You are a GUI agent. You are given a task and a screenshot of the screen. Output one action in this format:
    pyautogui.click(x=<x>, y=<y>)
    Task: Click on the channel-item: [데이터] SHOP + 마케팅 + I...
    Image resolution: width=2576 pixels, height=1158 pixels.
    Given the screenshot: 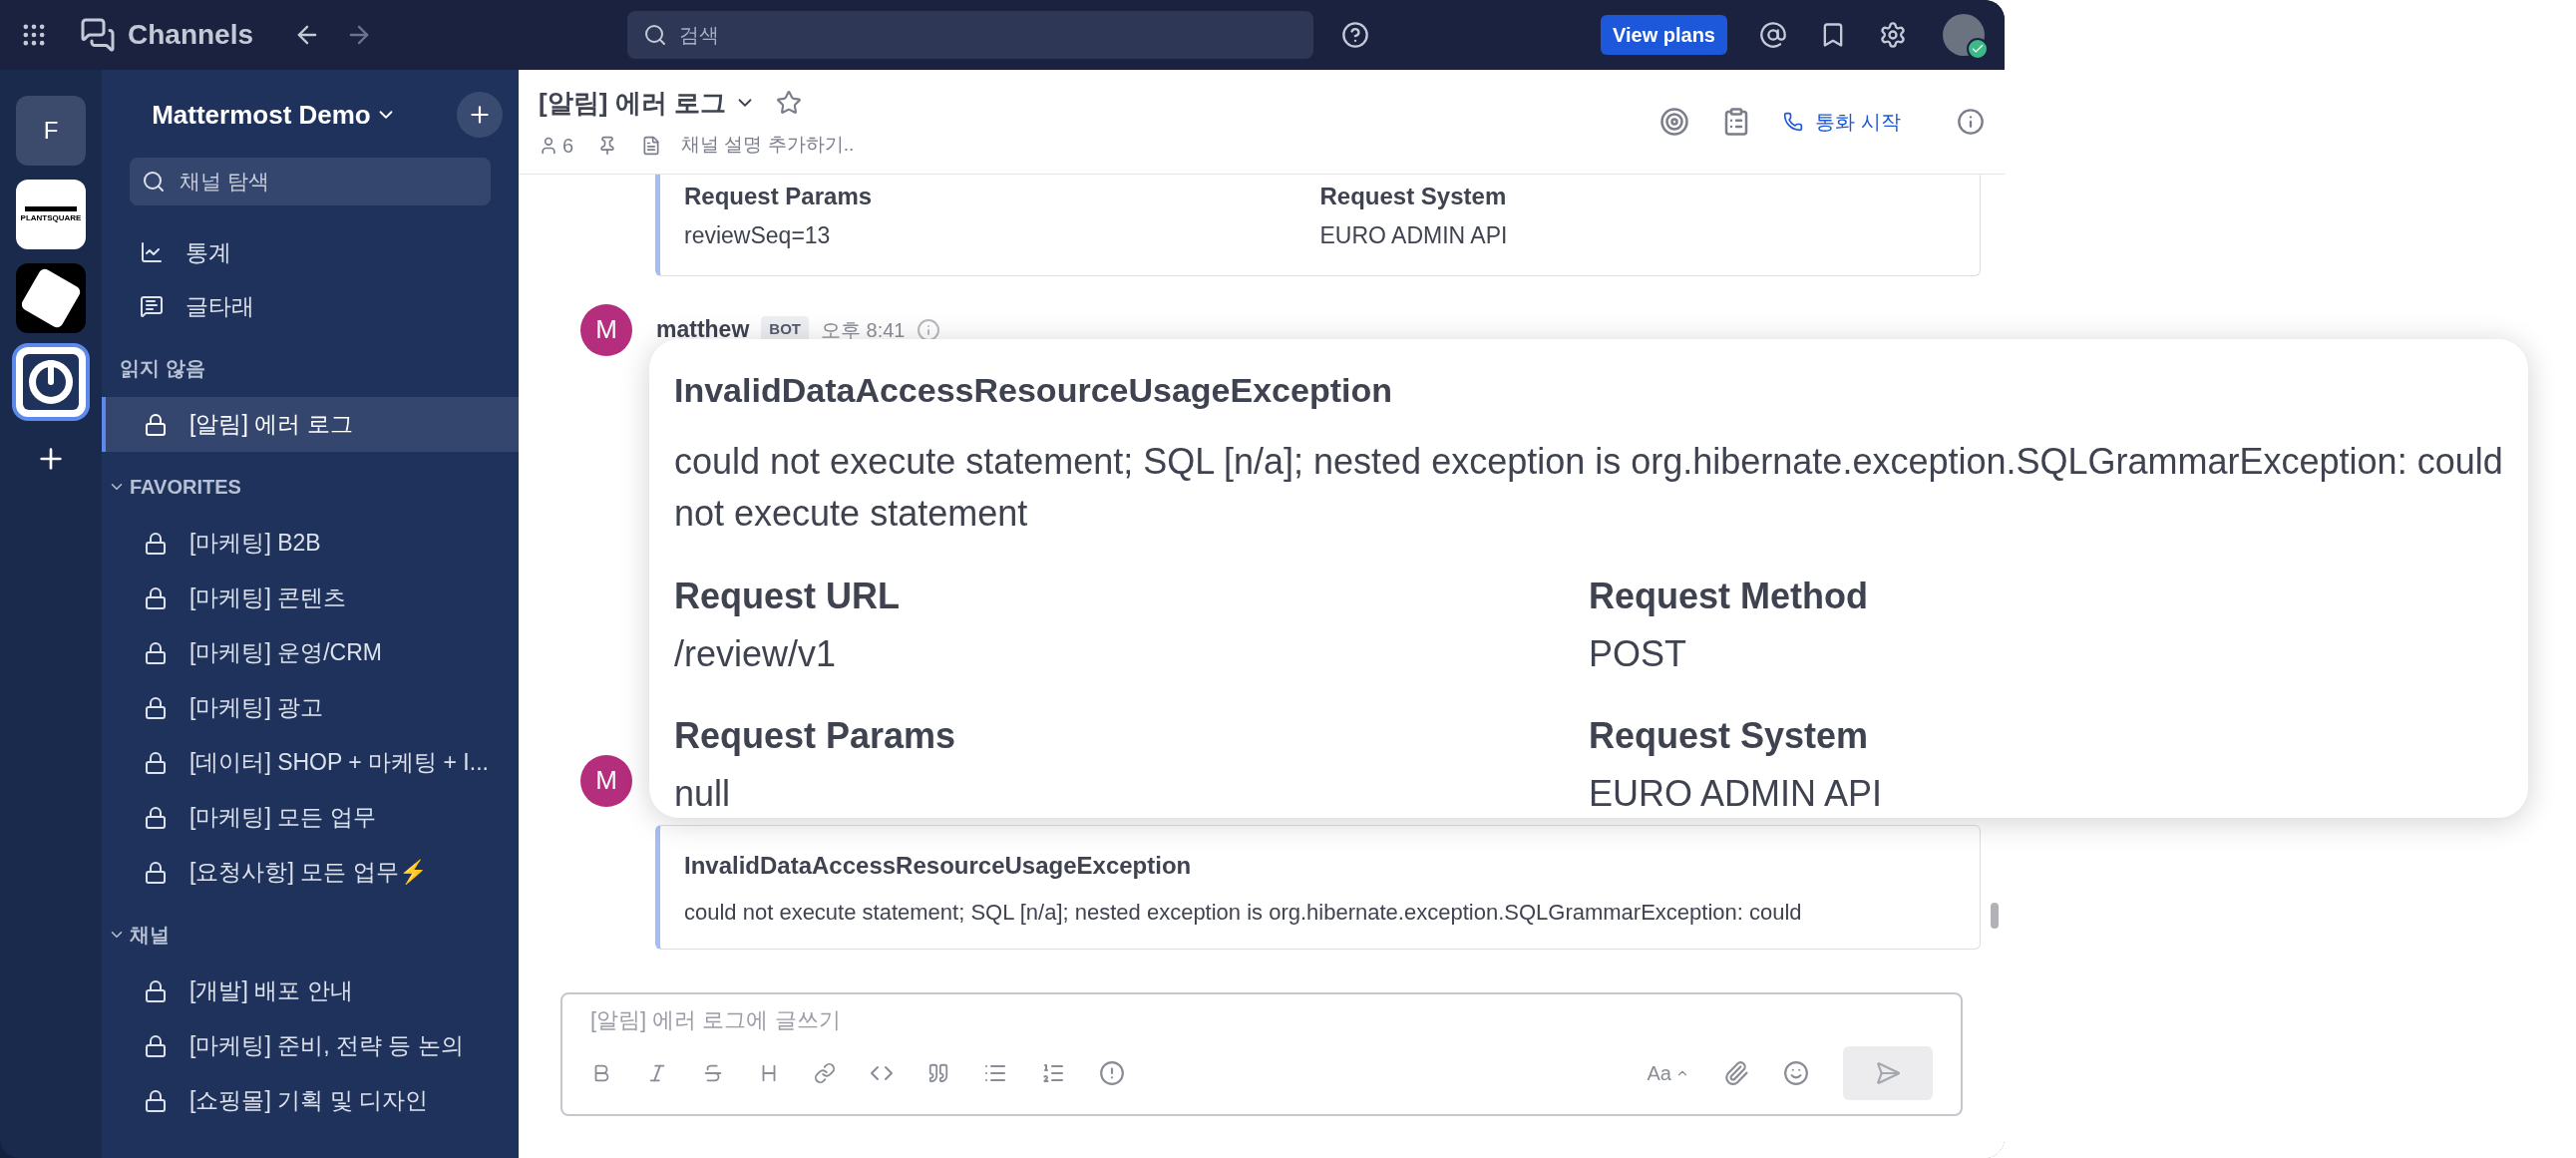 What is the action you would take?
    pyautogui.click(x=310, y=762)
    